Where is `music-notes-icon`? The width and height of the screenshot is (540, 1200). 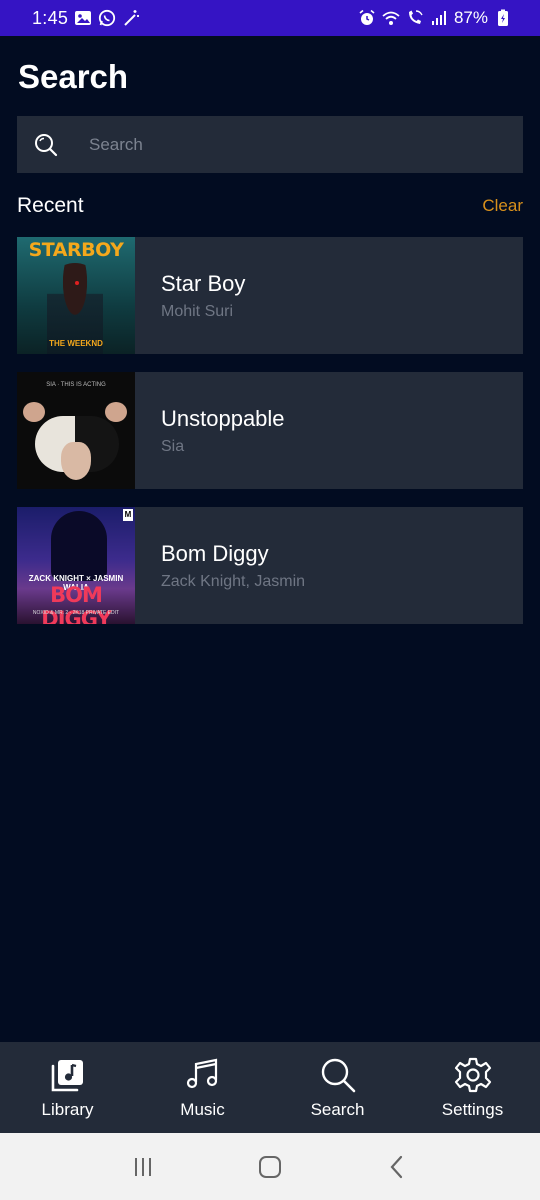
music-notes-icon is located at coordinates (201, 1073).